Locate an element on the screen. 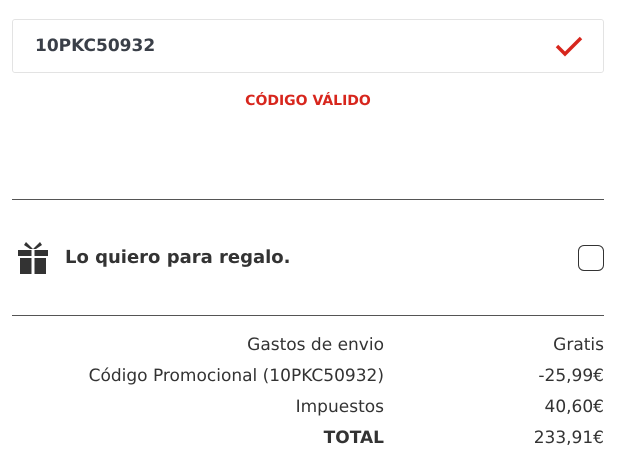  total-label: TOTAL is located at coordinates (353, 438).